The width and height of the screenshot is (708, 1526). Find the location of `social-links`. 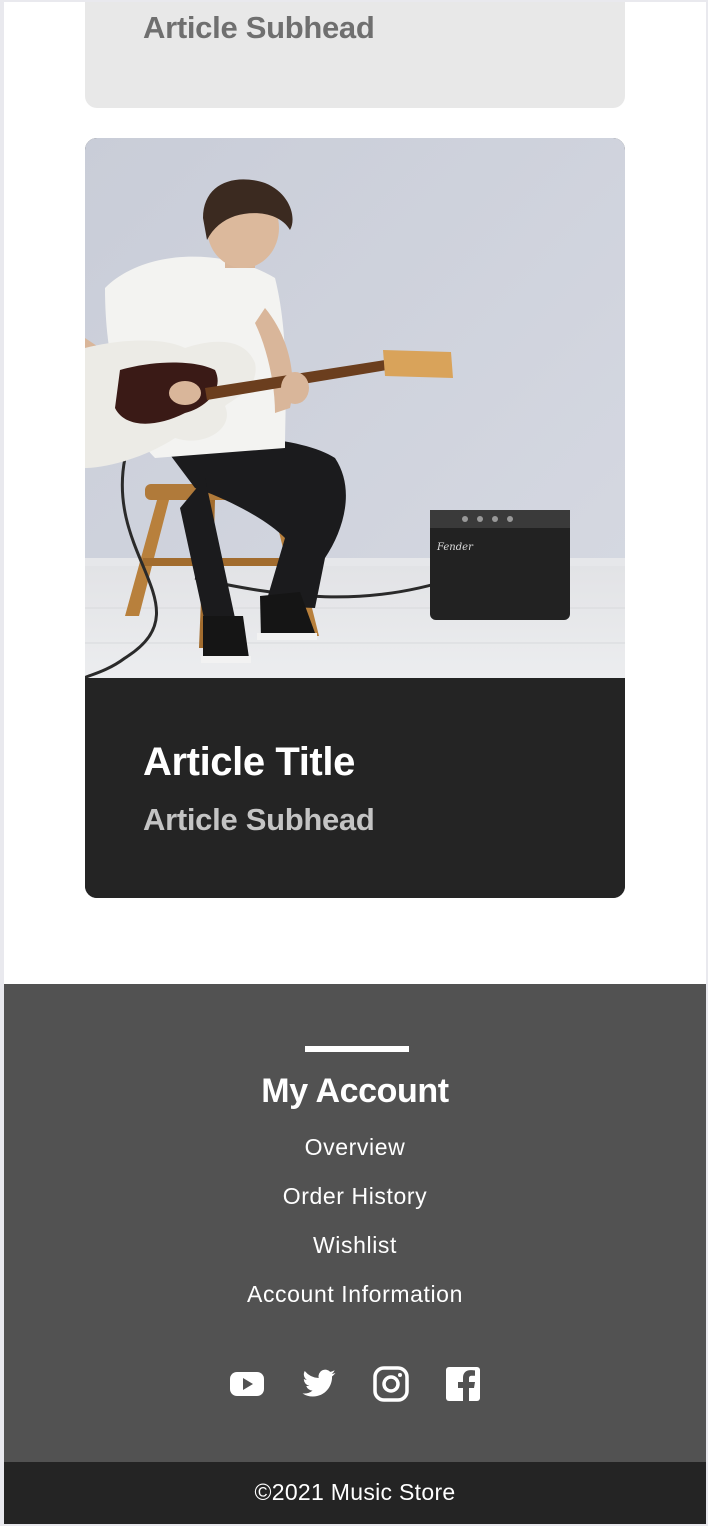

social-links is located at coordinates (355, 1384).